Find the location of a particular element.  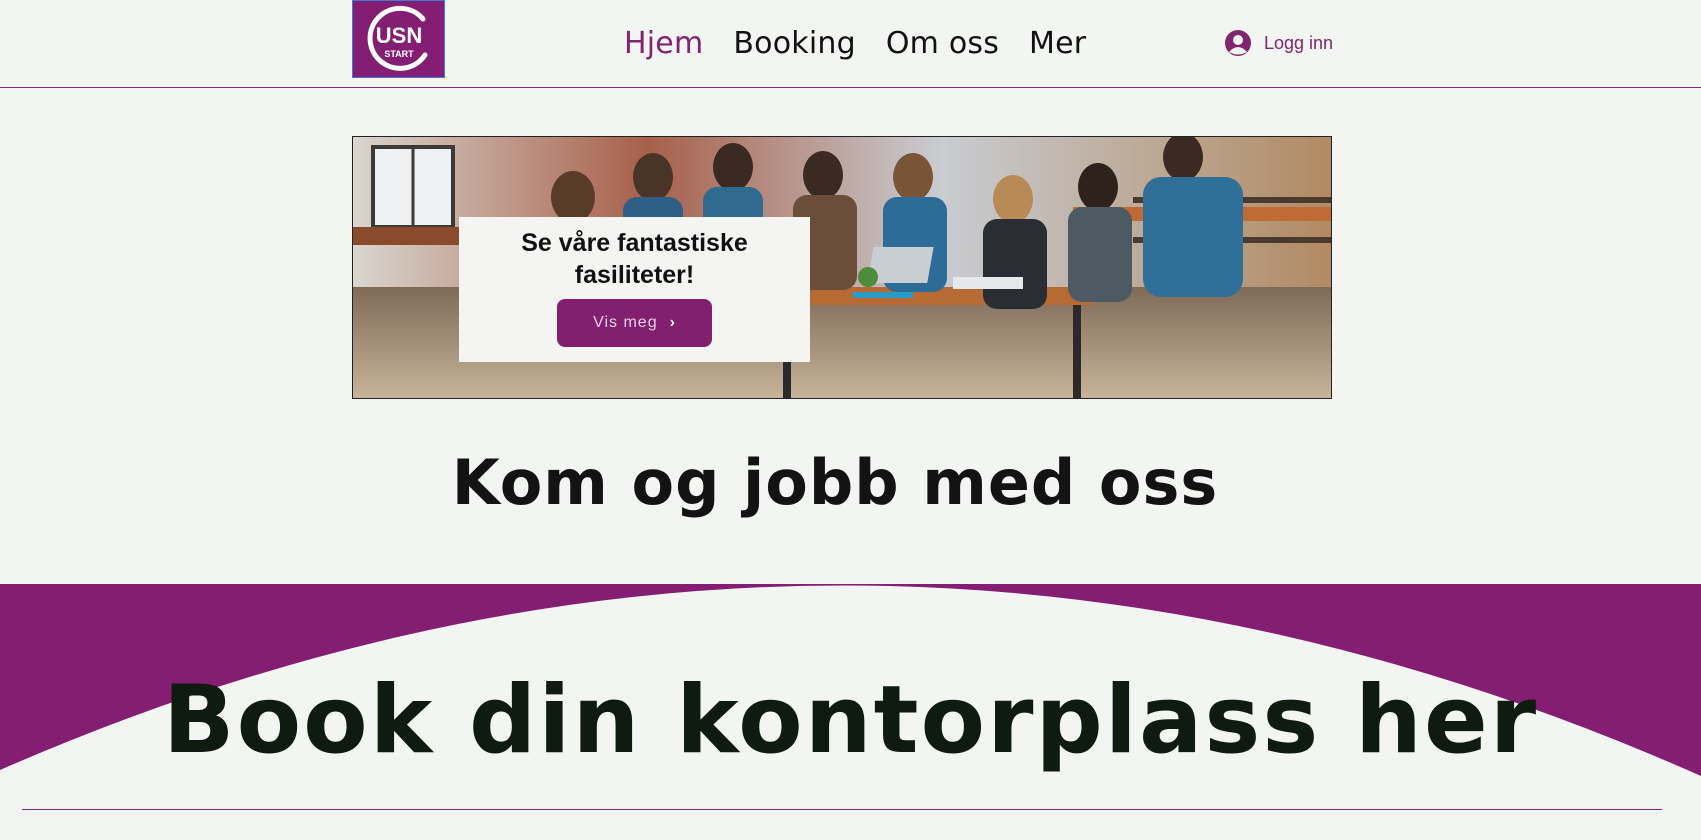

nav-item-mer: Mer is located at coordinates (1057, 43).